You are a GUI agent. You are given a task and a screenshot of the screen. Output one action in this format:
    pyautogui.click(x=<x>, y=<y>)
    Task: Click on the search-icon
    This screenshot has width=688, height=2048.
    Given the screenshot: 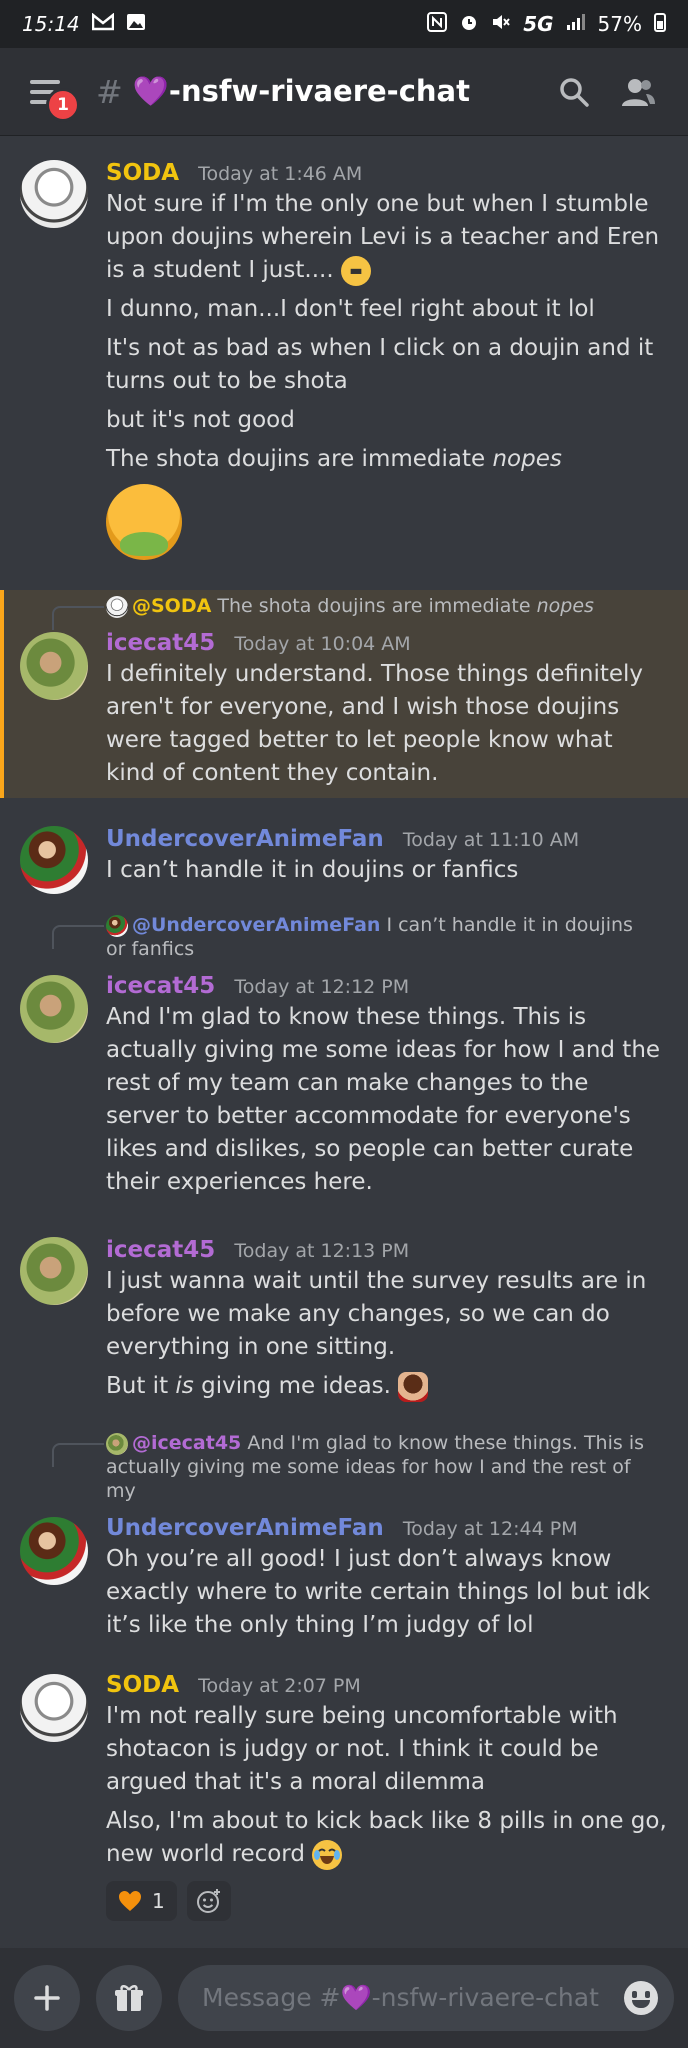 What is the action you would take?
    pyautogui.click(x=574, y=92)
    